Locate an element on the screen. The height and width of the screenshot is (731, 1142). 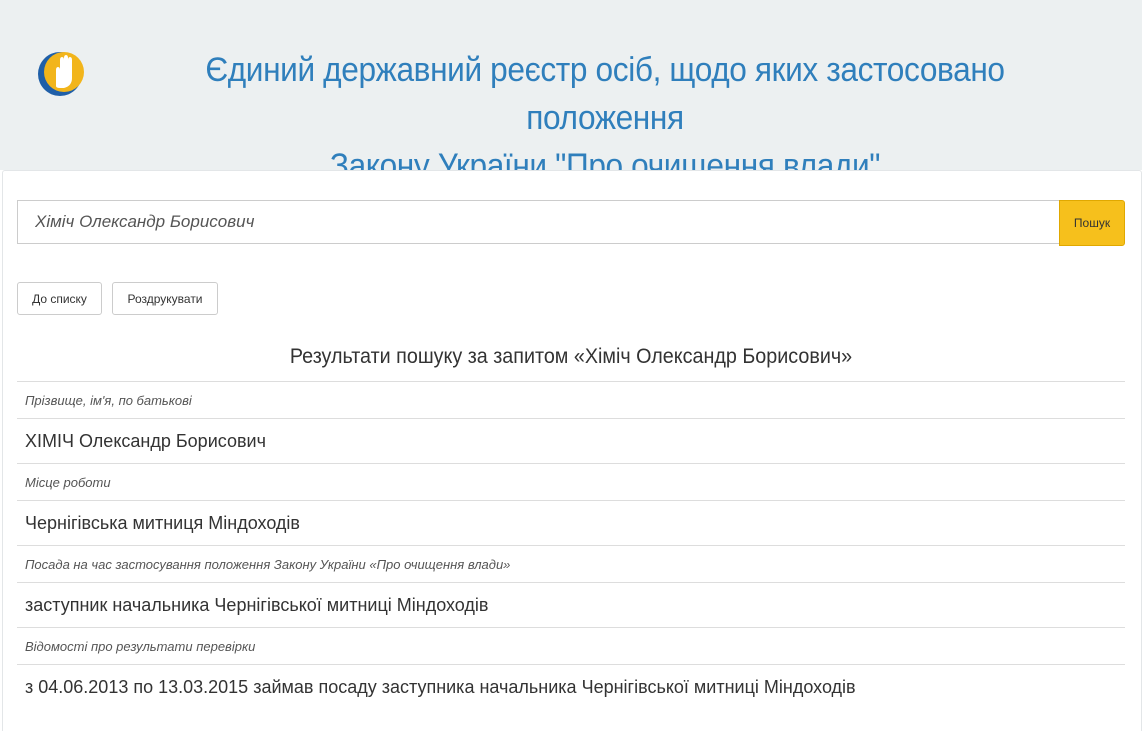
raised-hand-logo-icon is located at coordinates (61, 74).